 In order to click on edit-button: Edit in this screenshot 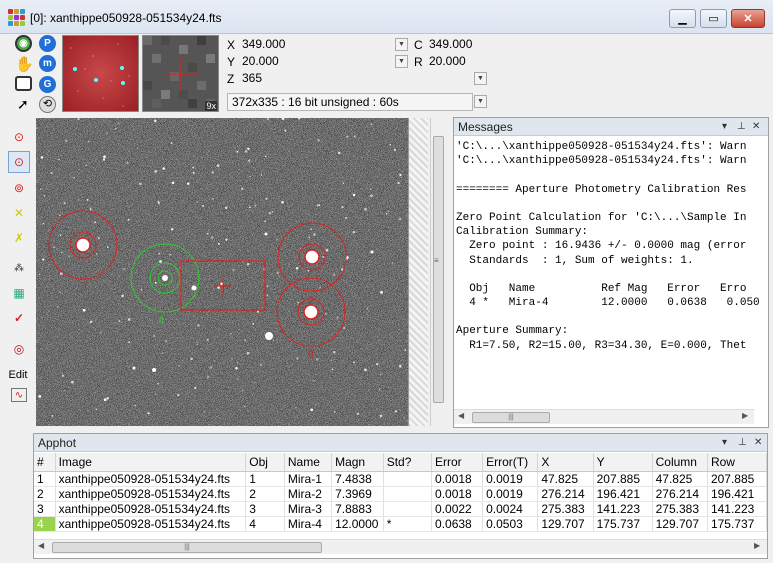, I will do `click(18, 375)`.